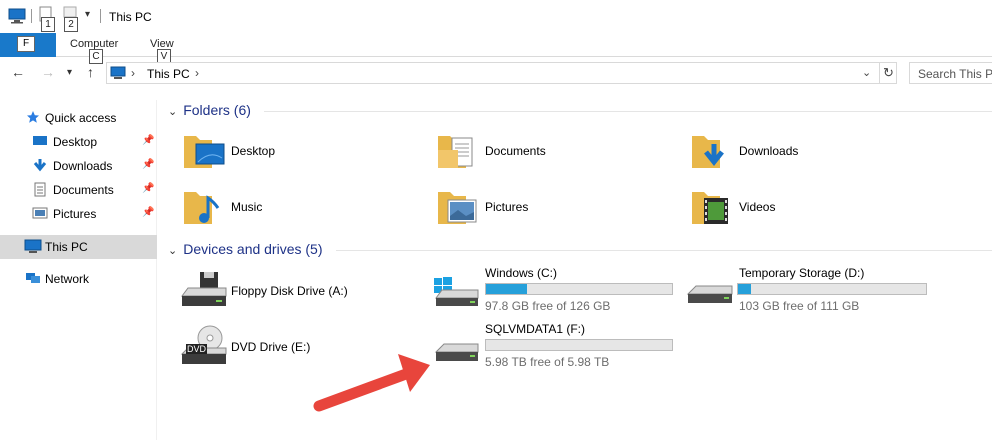  What do you see at coordinates (547, 362) in the screenshot?
I see `drive-free-space: 5.98 TB free of 5.98 TB` at bounding box center [547, 362].